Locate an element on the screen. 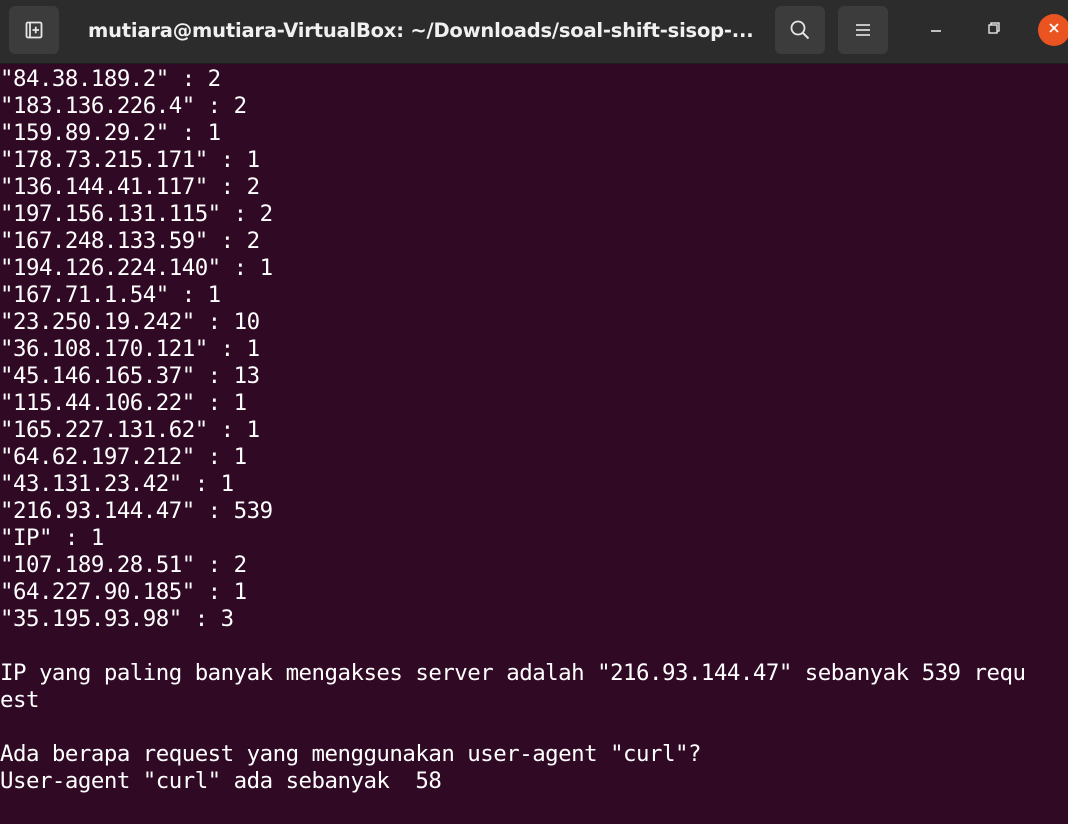 Image resolution: width=1068 pixels, height=824 pixels. terminal-line: "167.71.1.54" : 1 is located at coordinates (110, 295).